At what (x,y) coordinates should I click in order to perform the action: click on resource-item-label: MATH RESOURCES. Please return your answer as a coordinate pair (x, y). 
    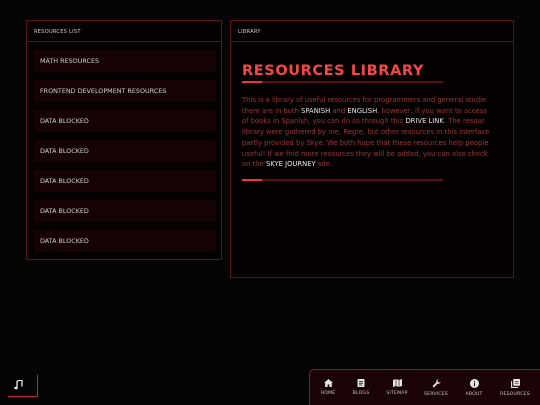
    Looking at the image, I should click on (70, 61).